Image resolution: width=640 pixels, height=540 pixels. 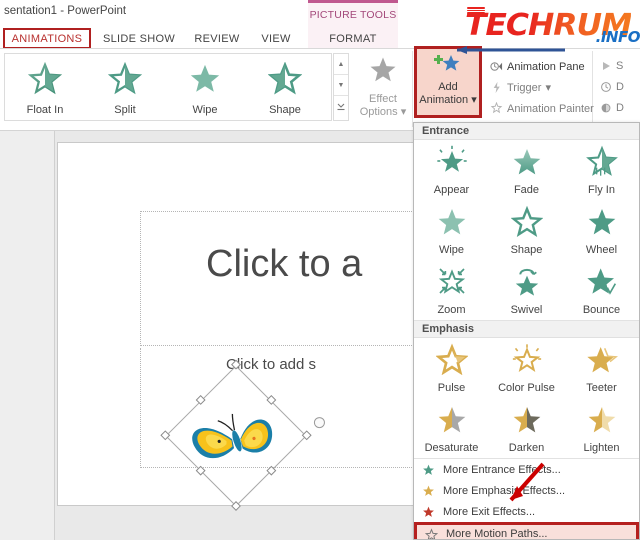 What do you see at coordinates (601, 250) in the screenshot?
I see `effect-label: Wheel` at bounding box center [601, 250].